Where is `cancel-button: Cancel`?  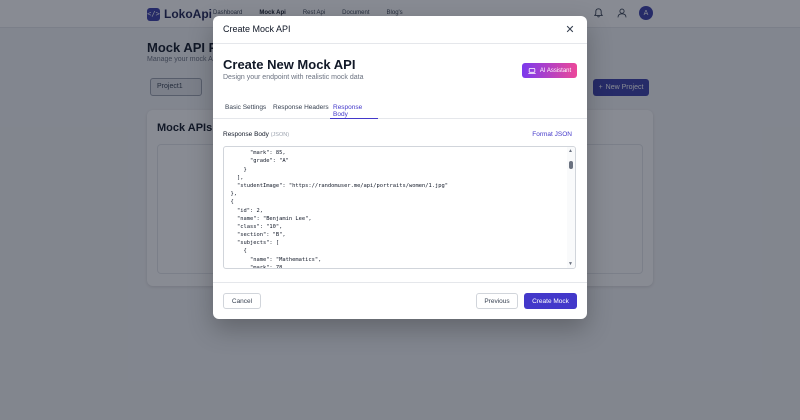
cancel-button: Cancel is located at coordinates (242, 301).